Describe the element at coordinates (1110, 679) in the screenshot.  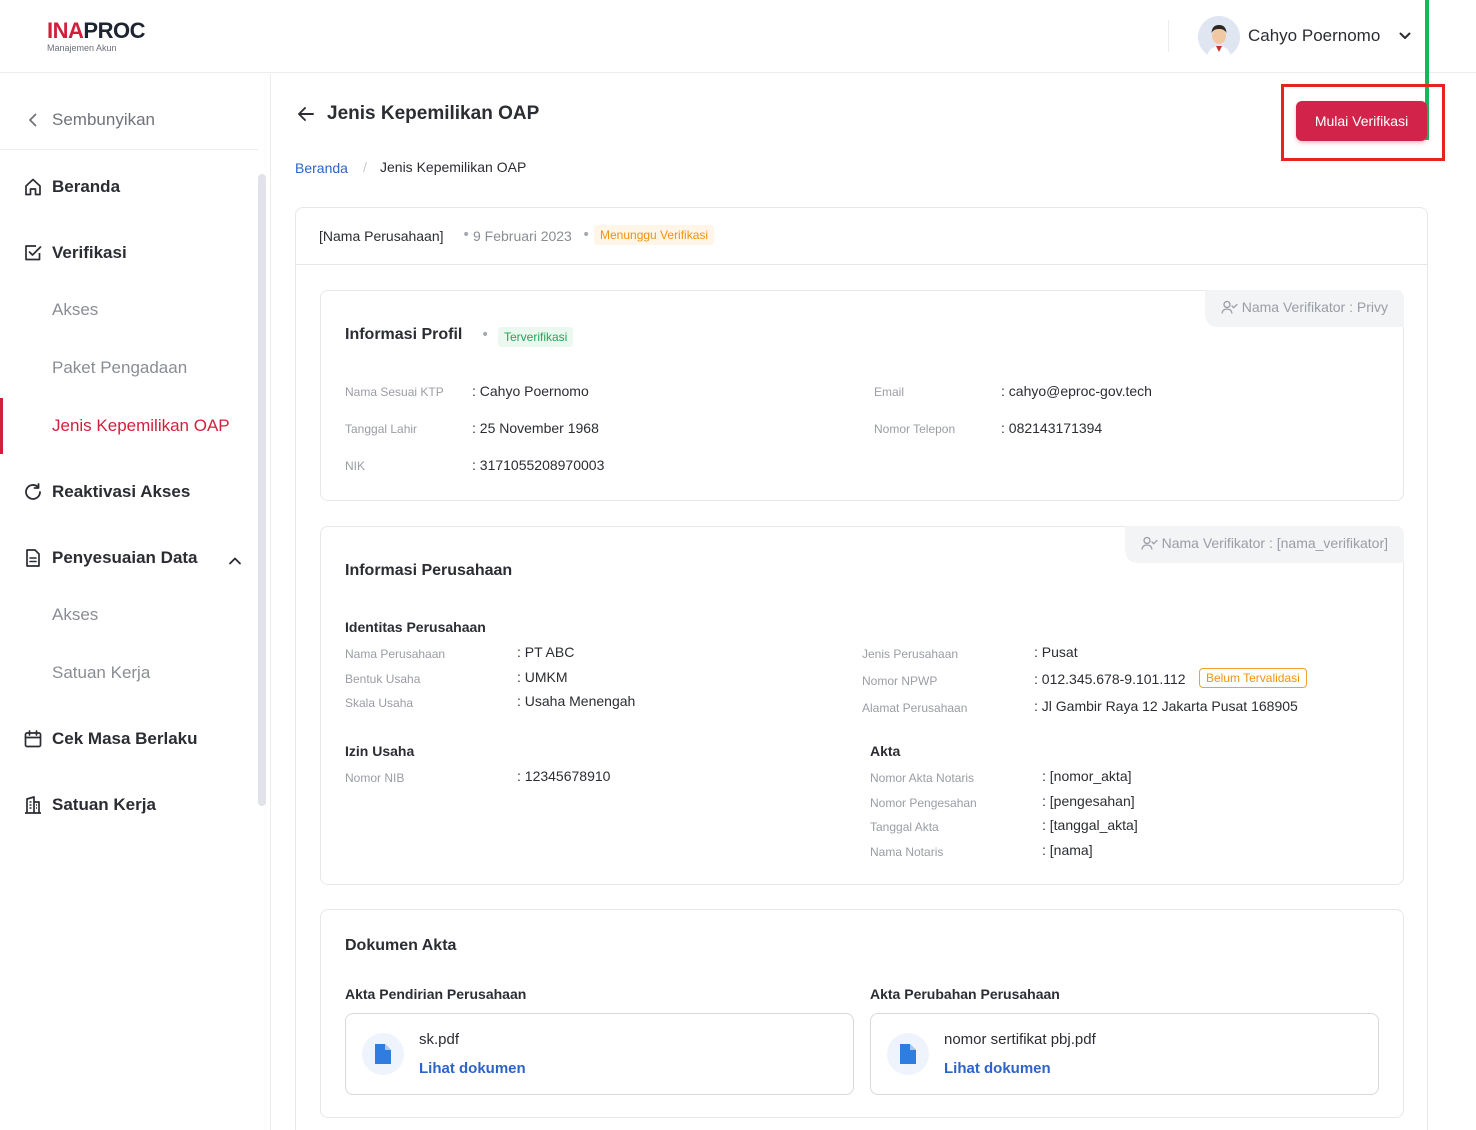
I see `field-value: : 012.345.678-9.101.112` at that location.